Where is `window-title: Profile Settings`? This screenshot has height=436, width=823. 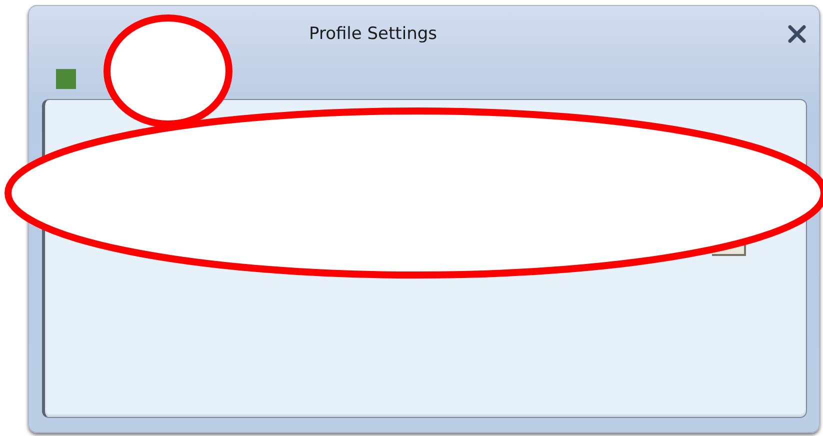
window-title: Profile Settings is located at coordinates (373, 34).